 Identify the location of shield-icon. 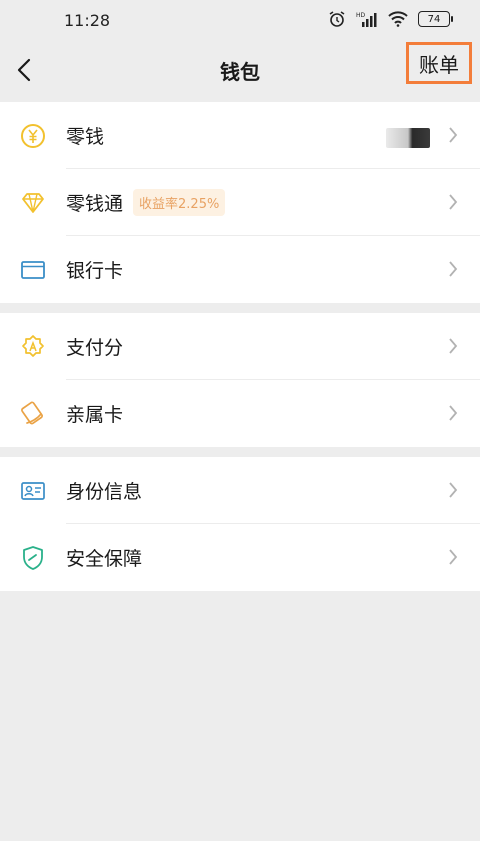
(33, 558).